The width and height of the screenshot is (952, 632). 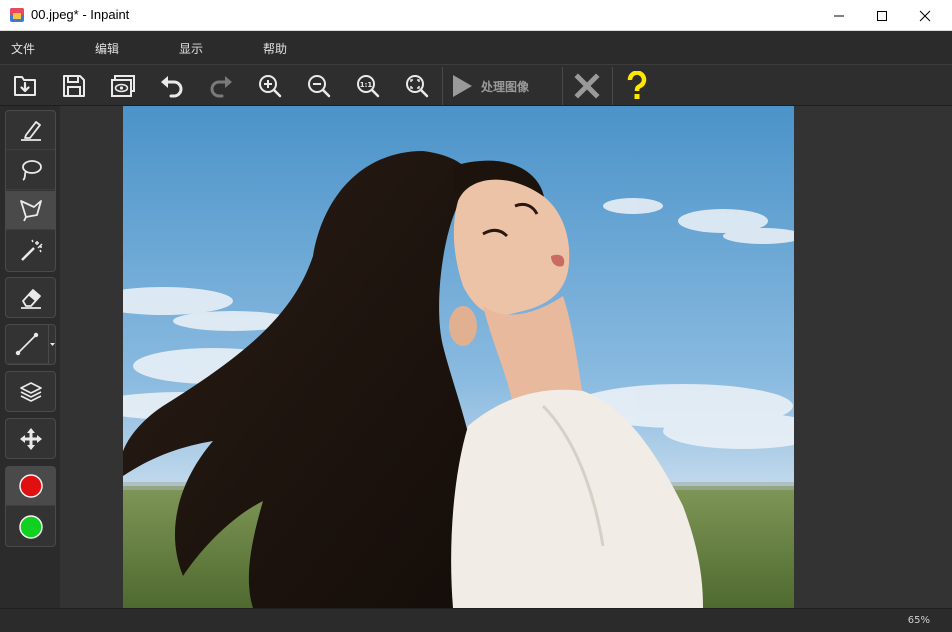 I want to click on line-options-dropdown, so click(x=51, y=344).